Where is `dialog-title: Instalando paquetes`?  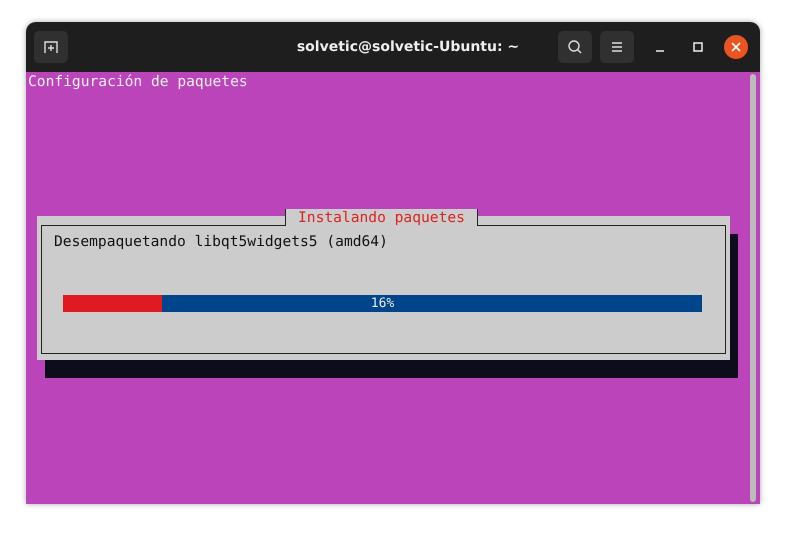
dialog-title: Instalando paquetes is located at coordinates (381, 217).